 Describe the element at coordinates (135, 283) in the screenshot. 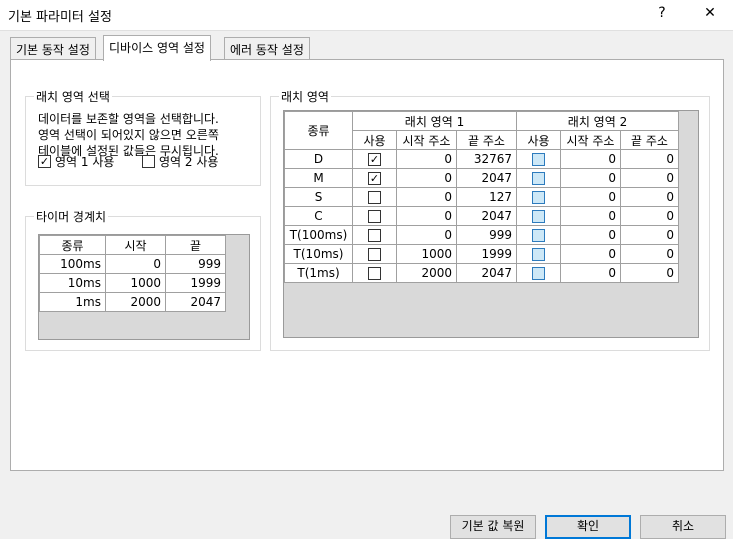

I see `timer-start-cell: 1000` at that location.